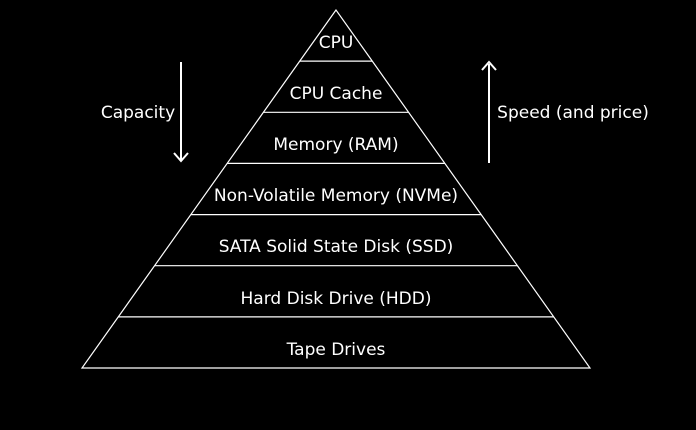  I want to click on speed-indicator: Speed (and price), so click(565, 111).